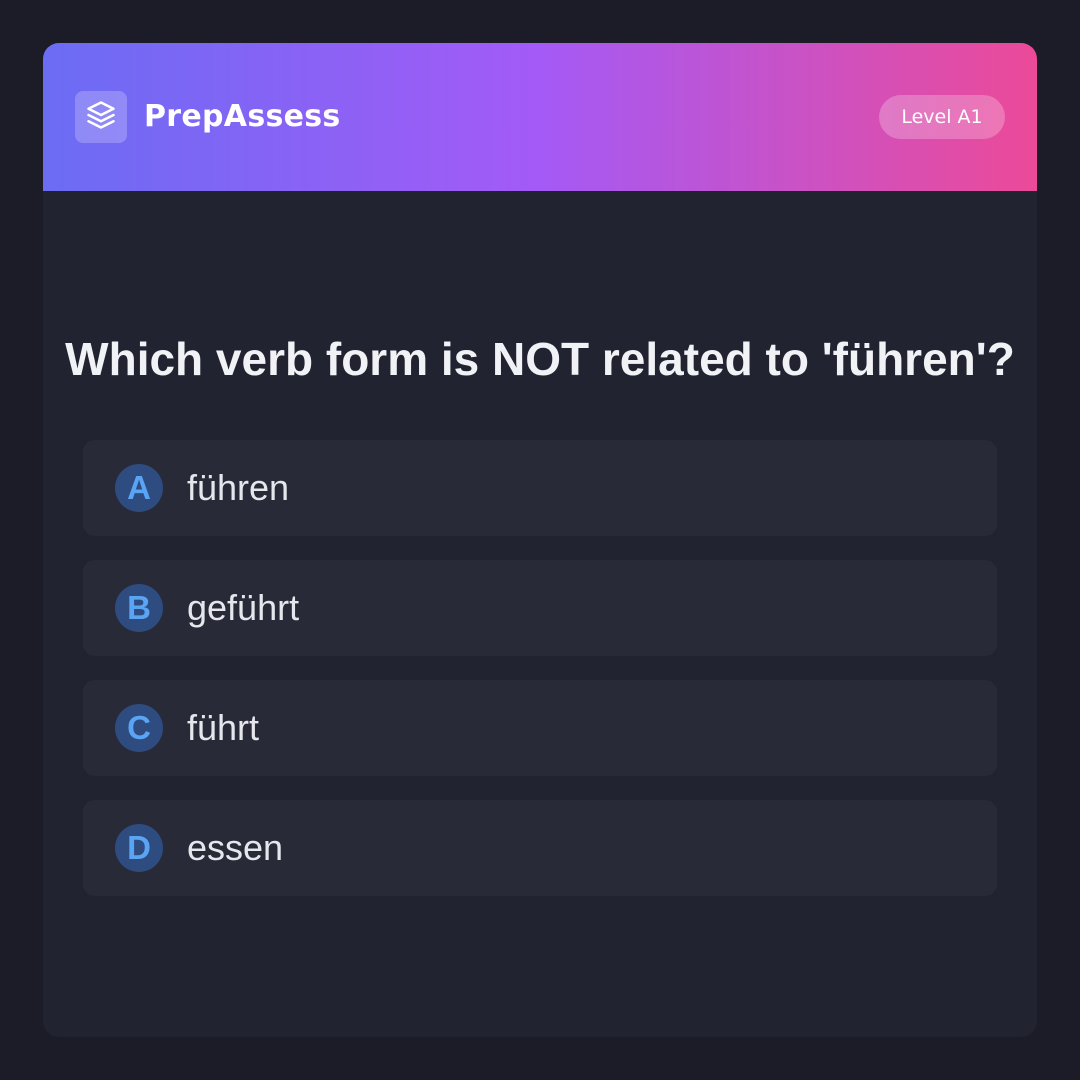 The image size is (1080, 1080). What do you see at coordinates (139, 728) in the screenshot?
I see `option-letter-badge: C` at bounding box center [139, 728].